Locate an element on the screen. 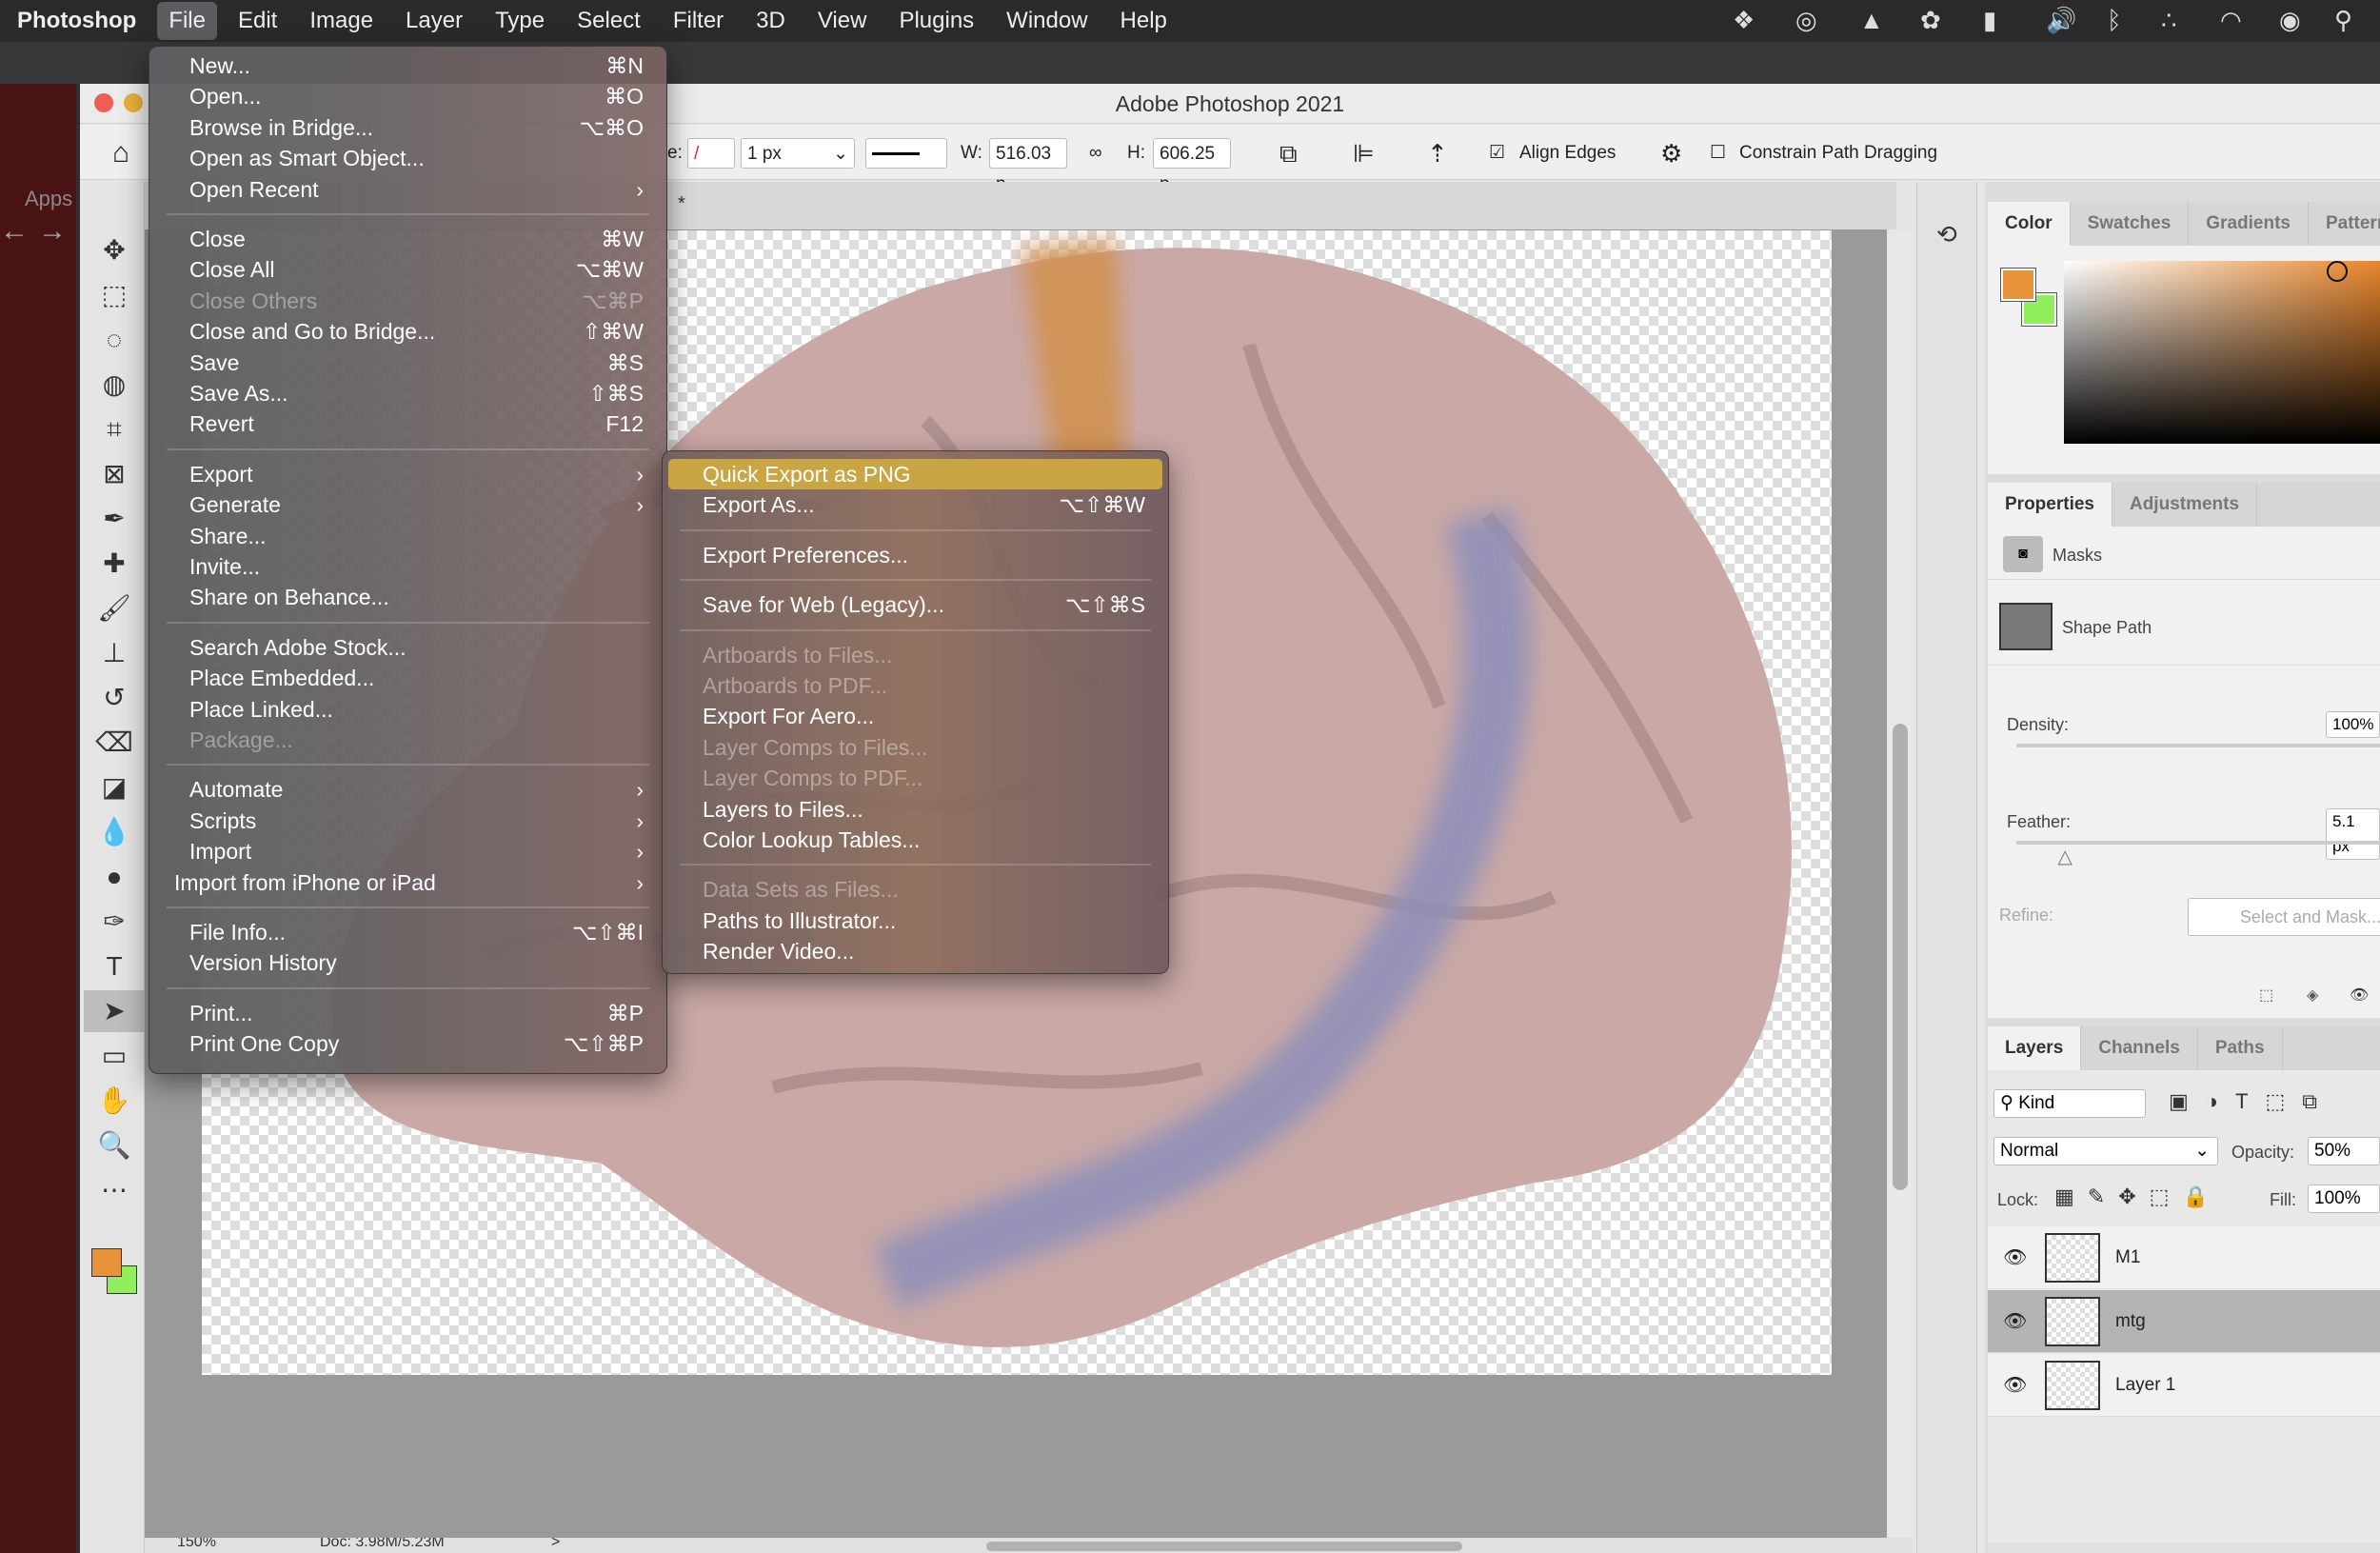 This screenshot has width=2380, height=1553. document-tab: * is located at coordinates (681, 204).